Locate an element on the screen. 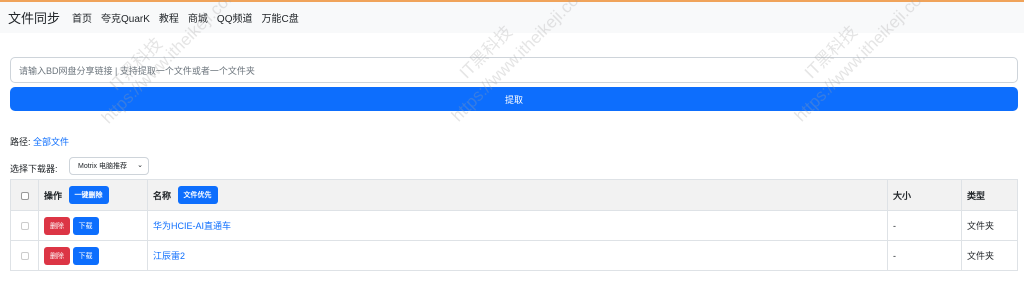  row-name-cell: 华为HCIE-AI直通车 is located at coordinates (517, 225).